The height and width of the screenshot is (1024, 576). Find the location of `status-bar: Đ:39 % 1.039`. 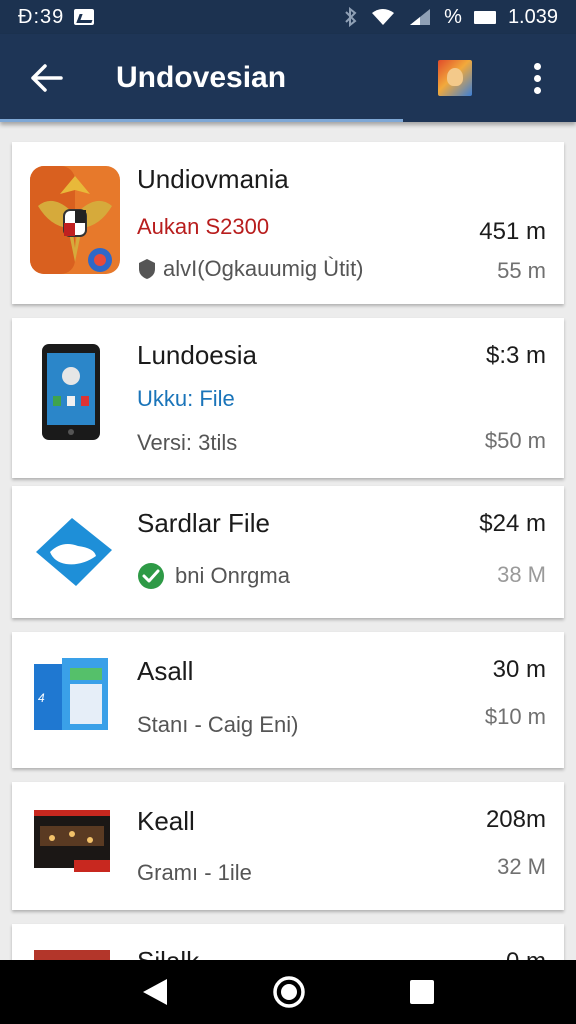

status-bar: Đ:39 % 1.039 is located at coordinates (288, 17).